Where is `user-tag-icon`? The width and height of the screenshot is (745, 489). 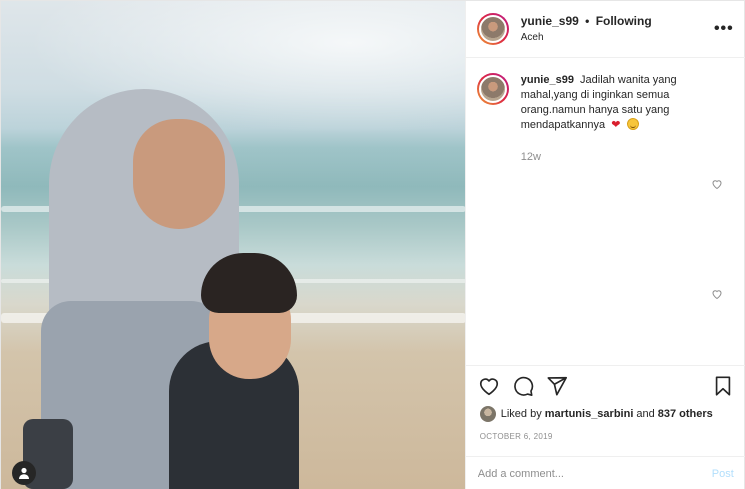 user-tag-icon is located at coordinates (24, 473).